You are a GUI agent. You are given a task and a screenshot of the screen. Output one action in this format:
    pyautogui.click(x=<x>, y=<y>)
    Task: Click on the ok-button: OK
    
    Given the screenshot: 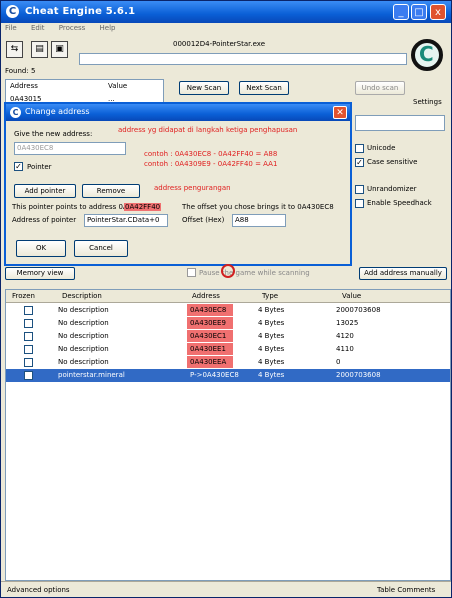 What is the action you would take?
    pyautogui.click(x=41, y=248)
    